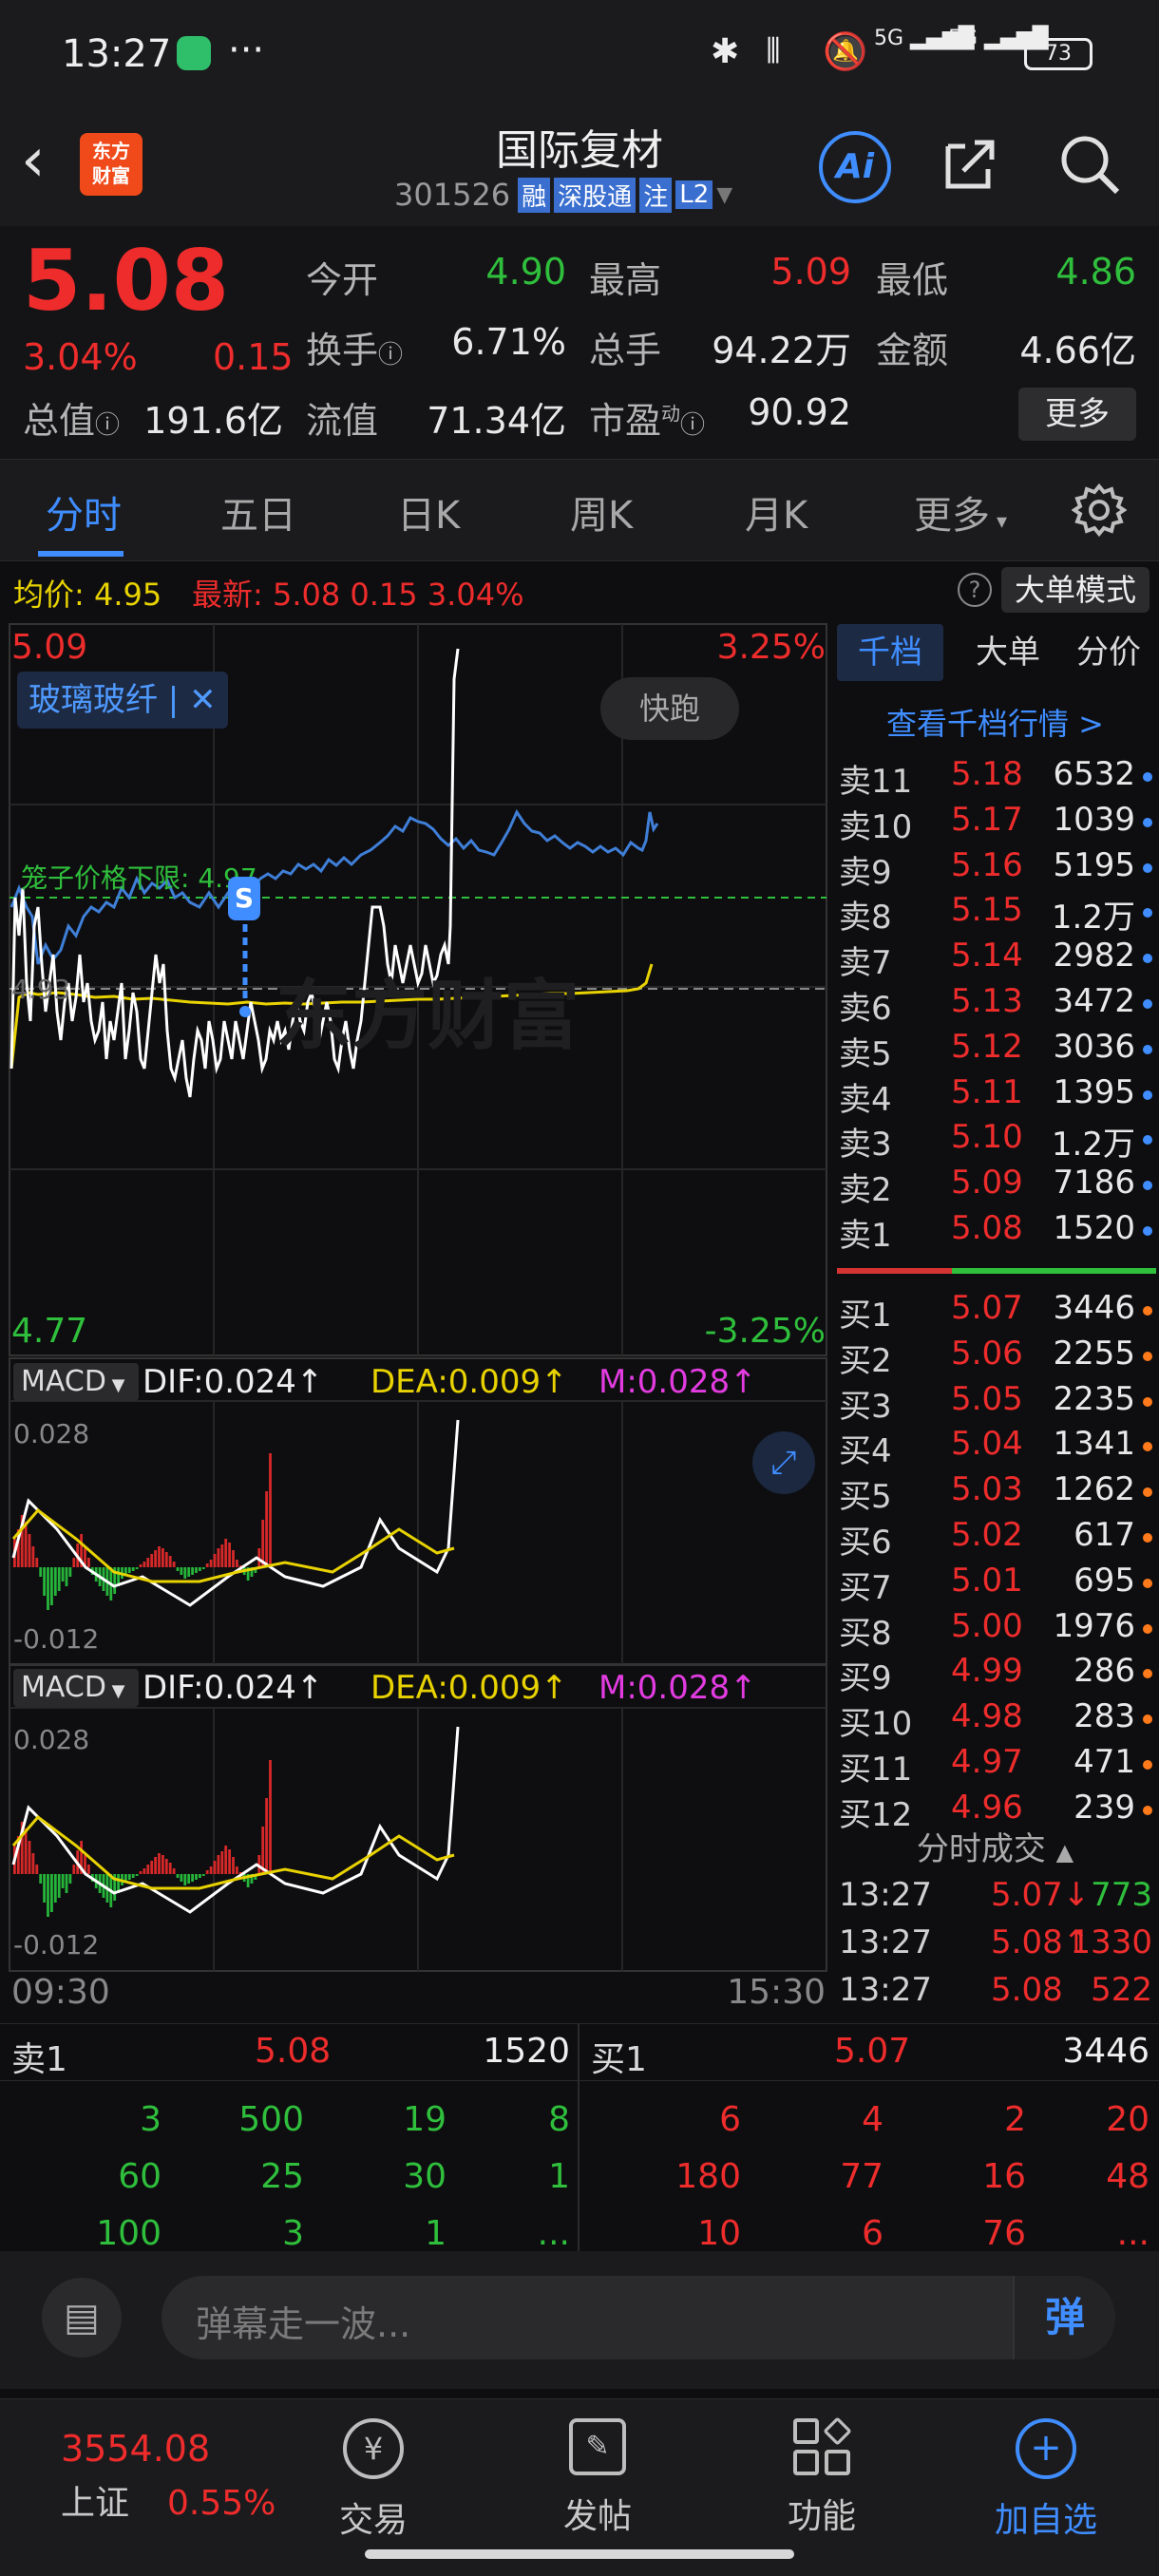 This screenshot has width=1159, height=2576. I want to click on index-value: 3554.08, so click(136, 2449).